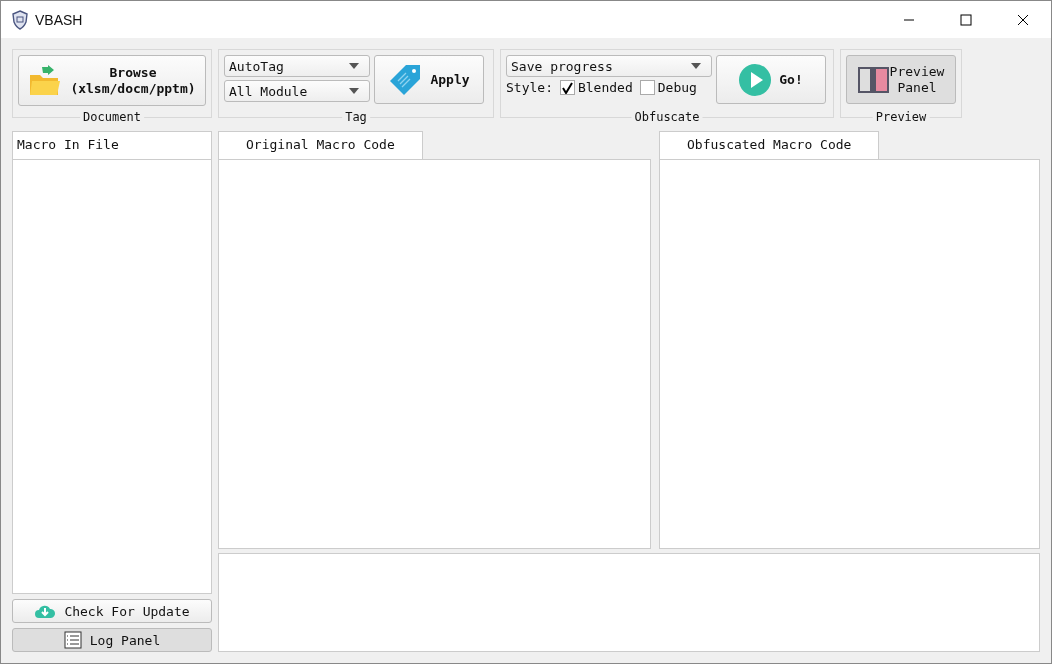  What do you see at coordinates (429, 79) in the screenshot?
I see `apply-button: Apply` at bounding box center [429, 79].